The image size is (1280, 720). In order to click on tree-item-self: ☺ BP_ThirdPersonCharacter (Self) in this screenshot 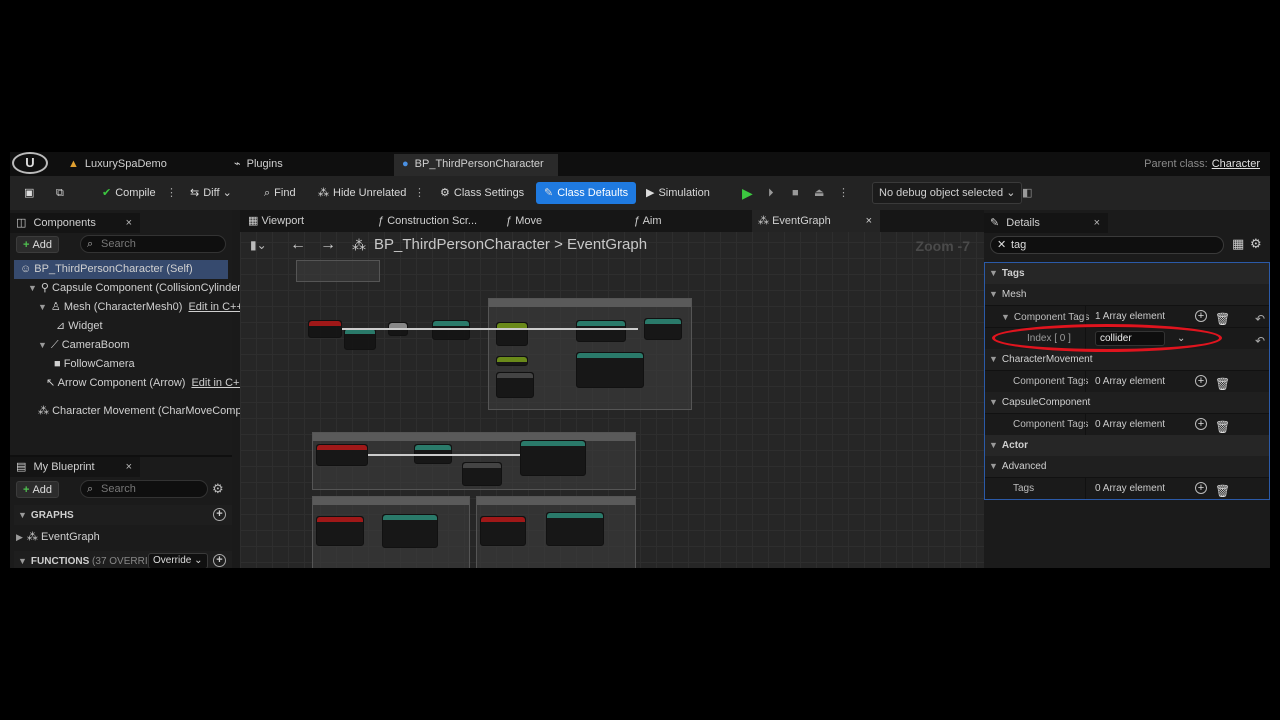, I will do `click(121, 269)`.